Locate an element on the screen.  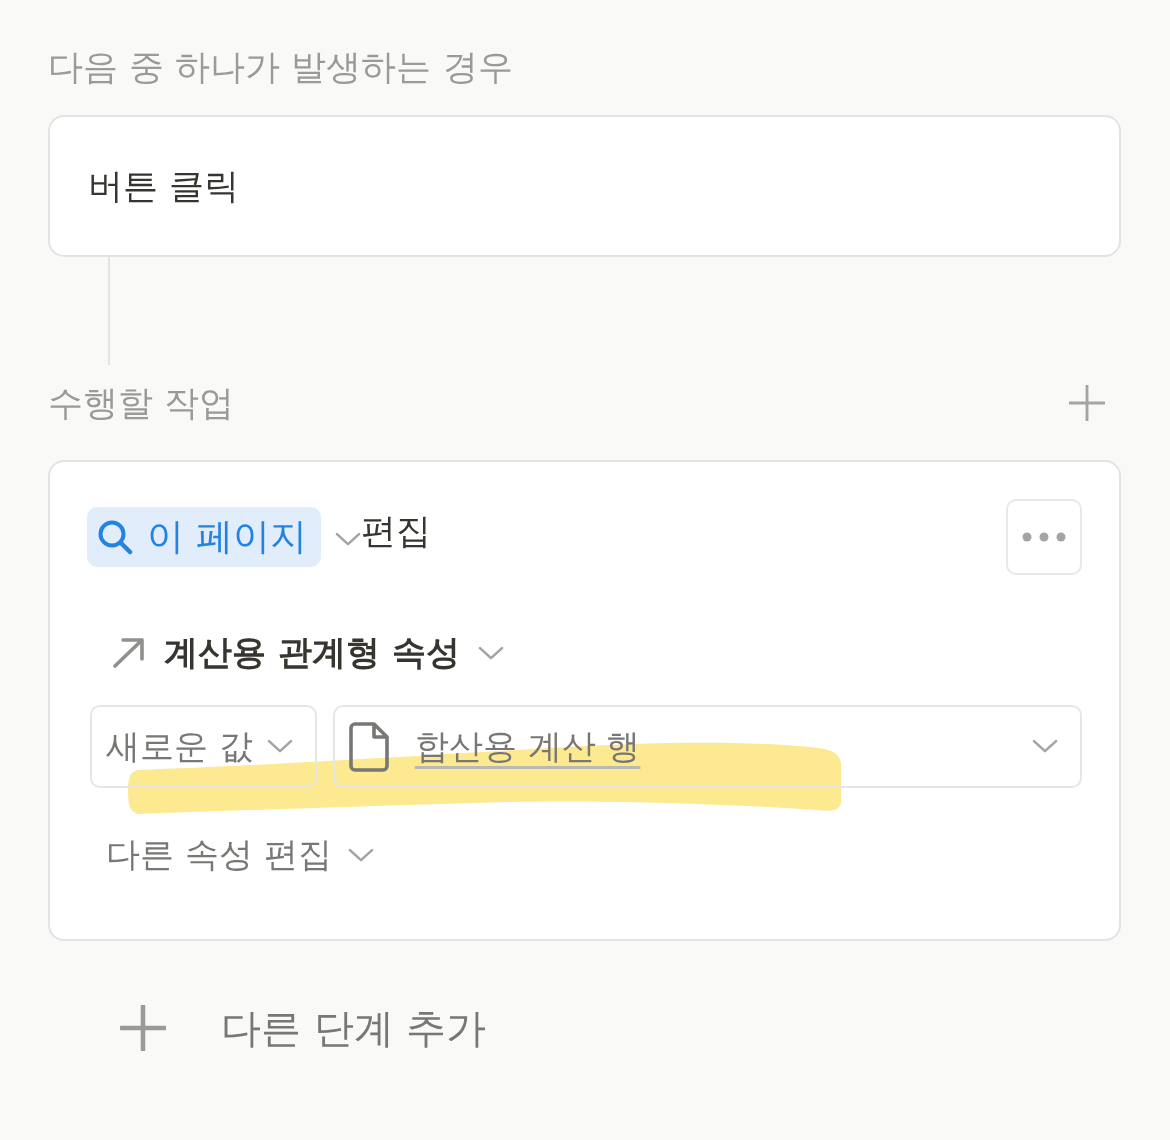
property-select: 계산용 관계형 속성 is located at coordinates (308, 653).